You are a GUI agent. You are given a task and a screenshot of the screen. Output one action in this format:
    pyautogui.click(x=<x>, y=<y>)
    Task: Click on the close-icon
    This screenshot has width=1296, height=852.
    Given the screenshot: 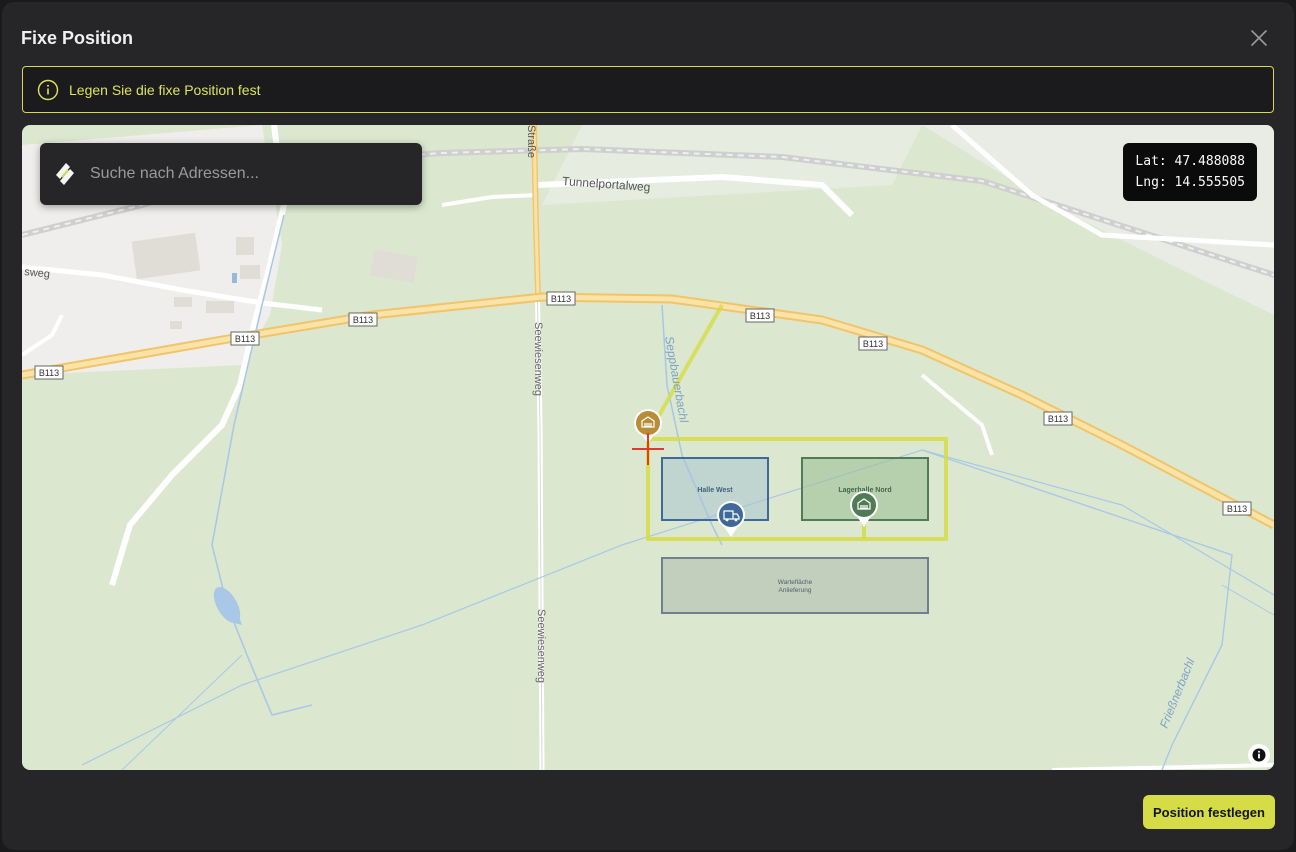 What is the action you would take?
    pyautogui.click(x=1259, y=38)
    